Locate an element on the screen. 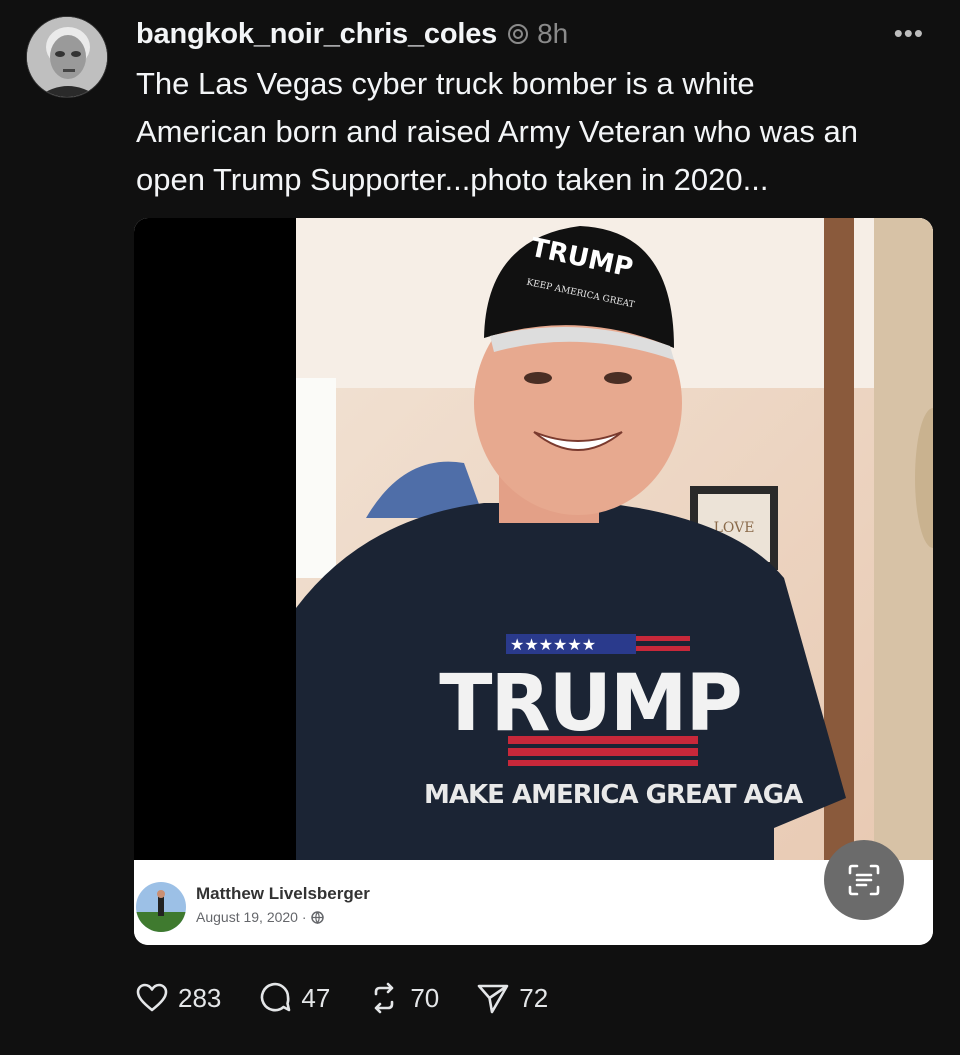 The width and height of the screenshot is (960, 1055). shirt-slogan-text: MAKE AMERICA GREAT AGA is located at coordinates (613, 795).